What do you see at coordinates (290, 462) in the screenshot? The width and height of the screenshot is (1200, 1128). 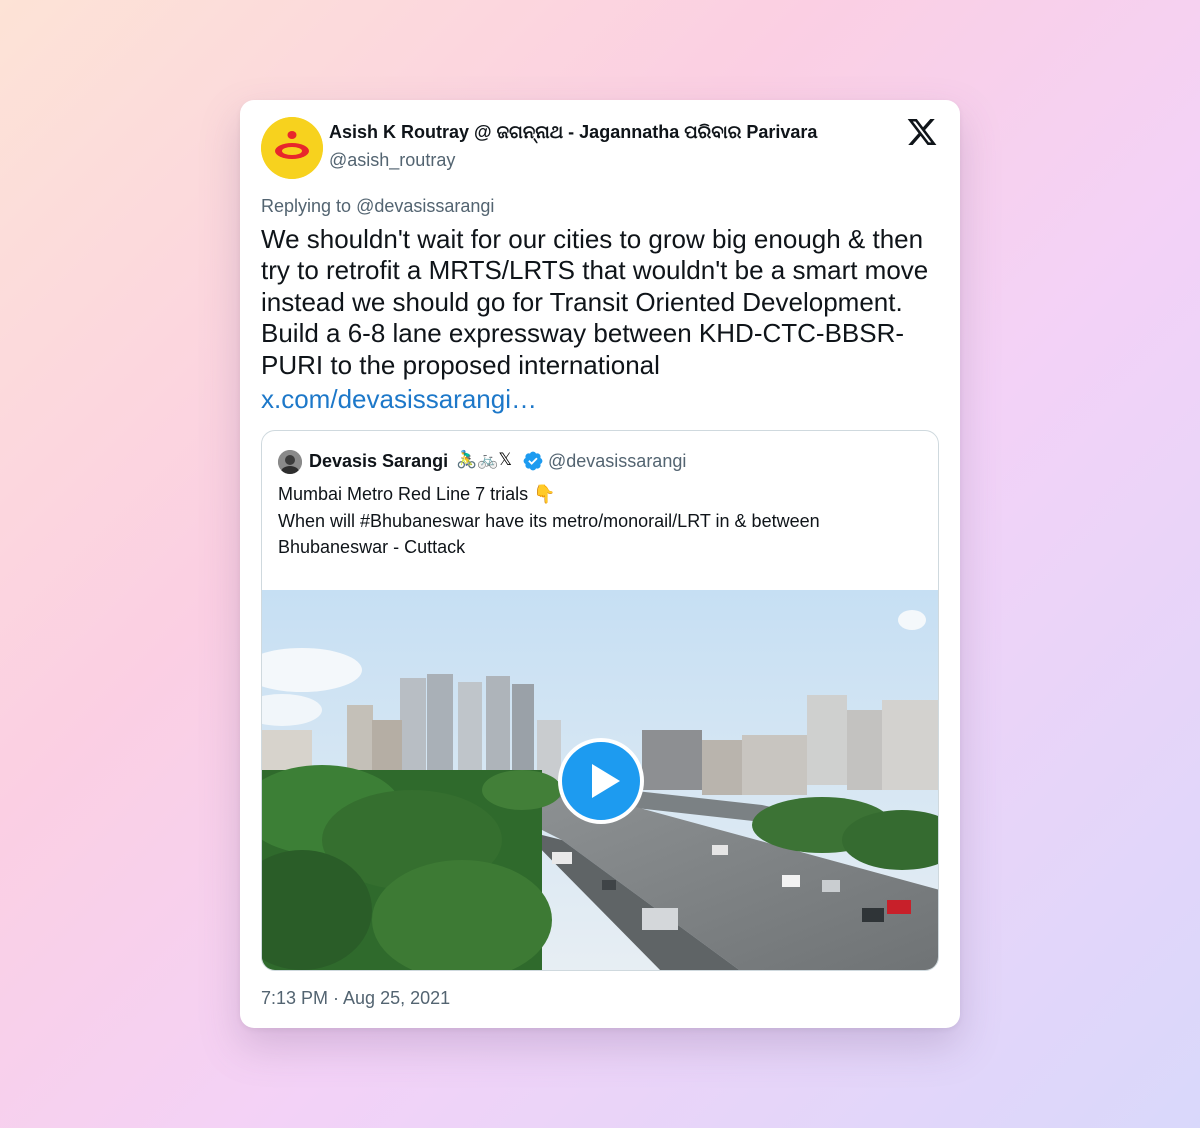 I see `quoted-author-avatar` at bounding box center [290, 462].